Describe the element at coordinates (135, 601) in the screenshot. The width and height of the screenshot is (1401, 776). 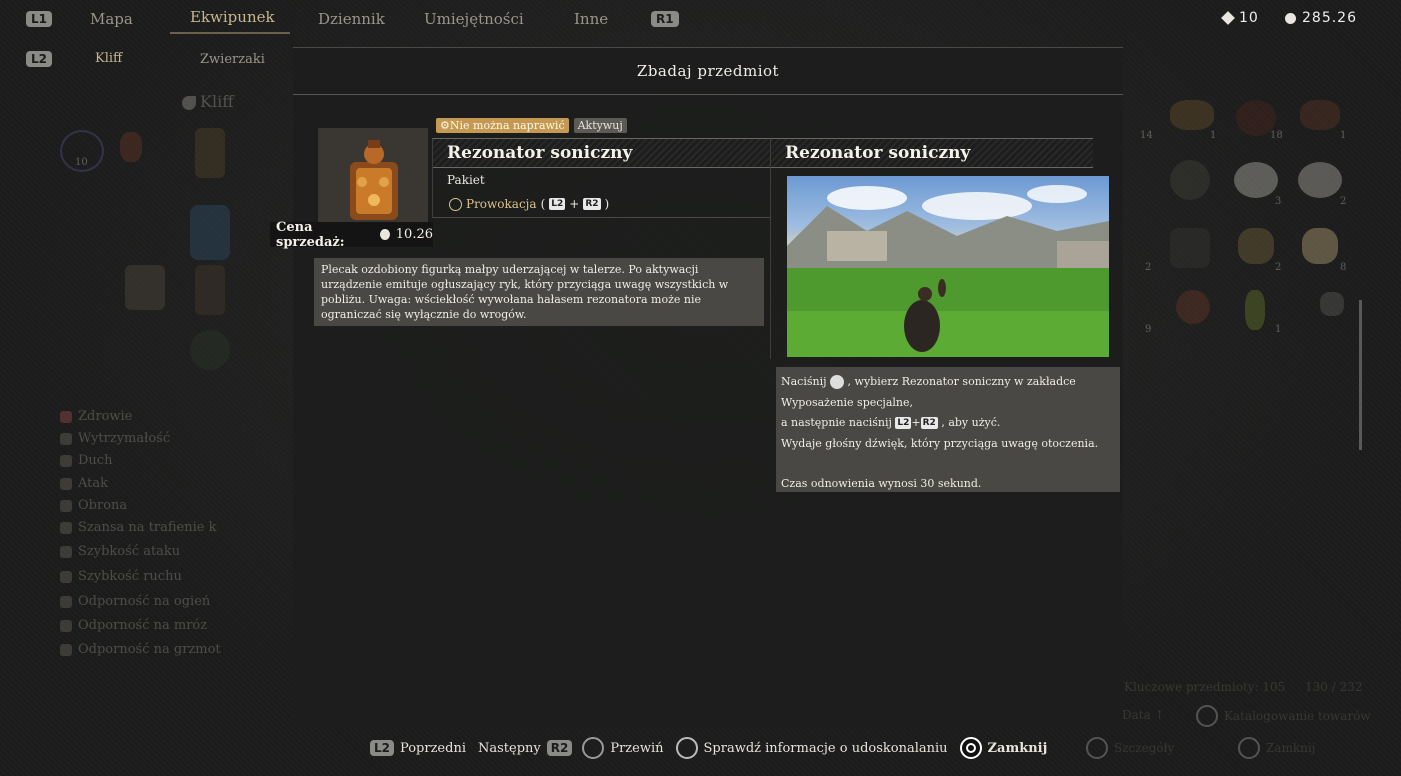
I see `stat-fire-res: Odporność na ogień` at that location.